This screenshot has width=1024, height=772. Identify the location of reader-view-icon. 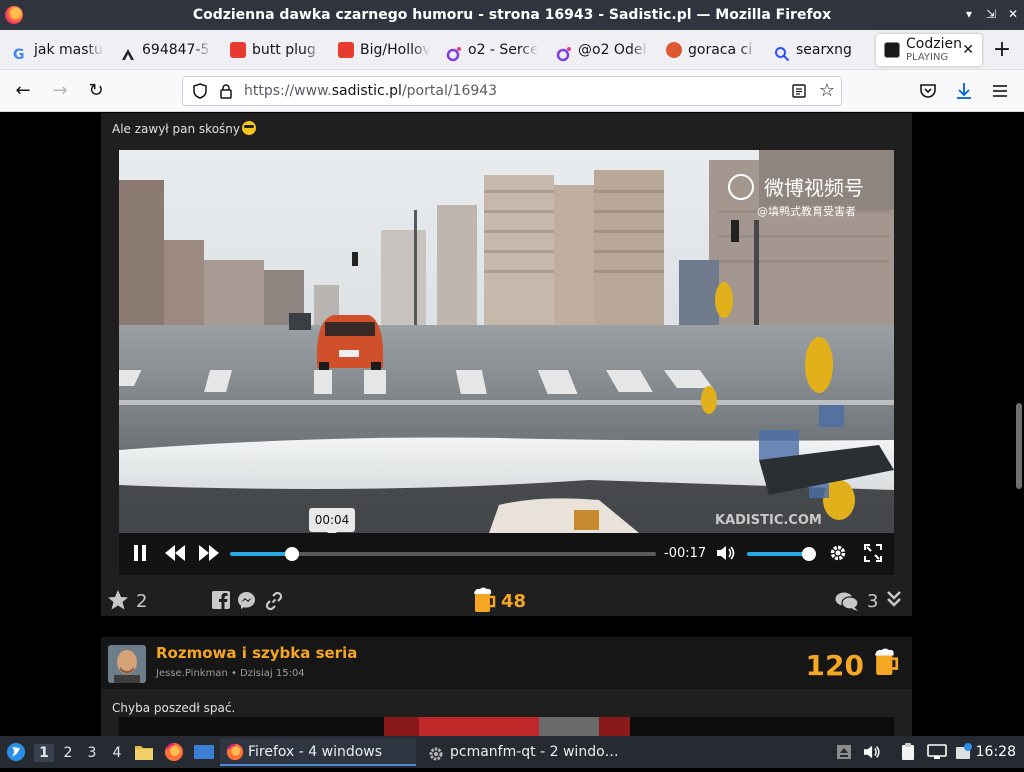
(799, 91).